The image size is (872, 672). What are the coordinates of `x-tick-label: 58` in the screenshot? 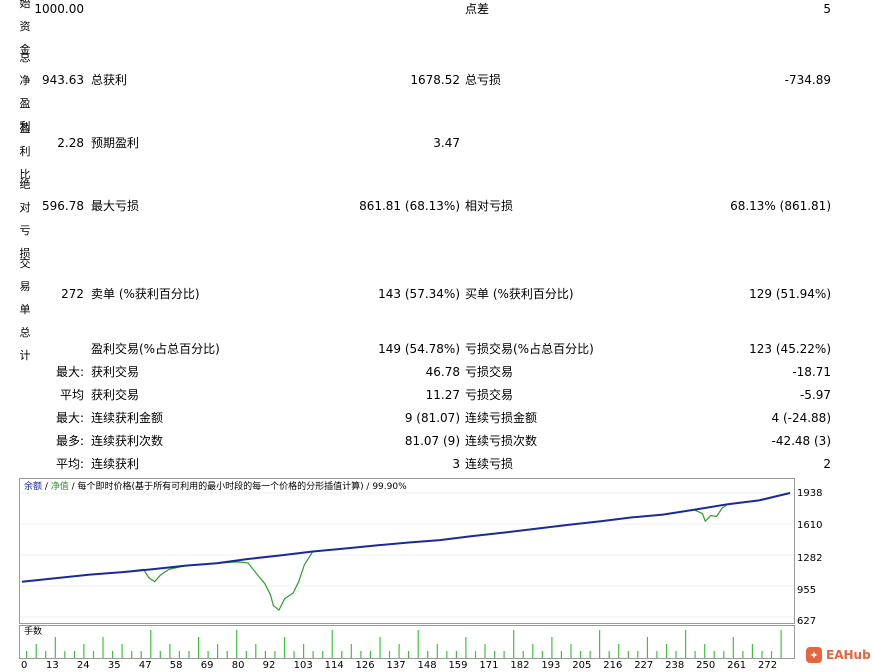 It's located at (176, 665).